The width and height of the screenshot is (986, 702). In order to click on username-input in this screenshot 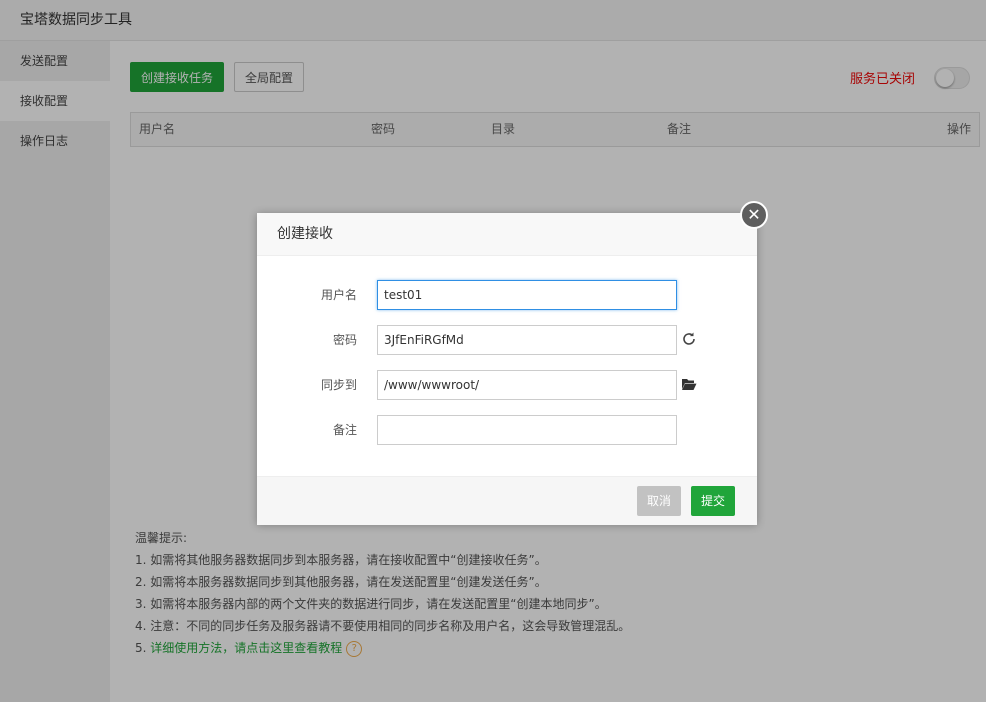, I will do `click(527, 295)`.